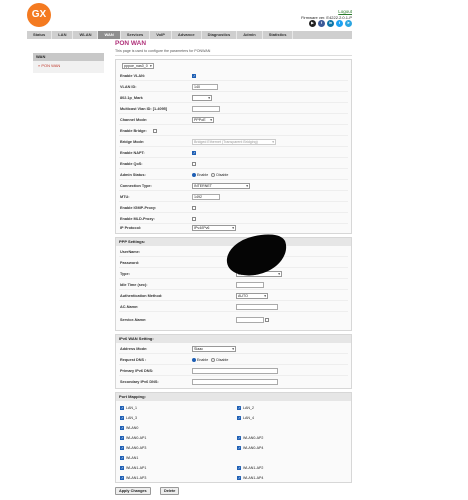  Describe the element at coordinates (39, 15) in the screenshot. I see `brand-logo: GX` at that location.